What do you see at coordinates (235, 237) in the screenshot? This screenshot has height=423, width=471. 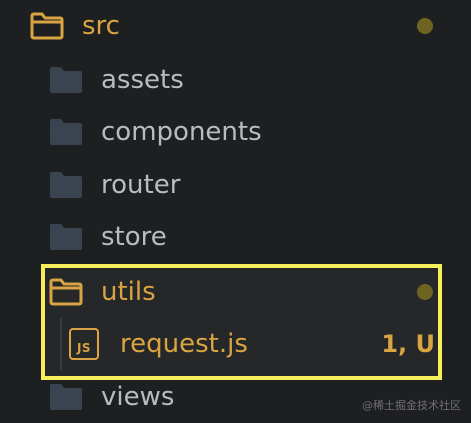 I see `tree-item-store: store` at bounding box center [235, 237].